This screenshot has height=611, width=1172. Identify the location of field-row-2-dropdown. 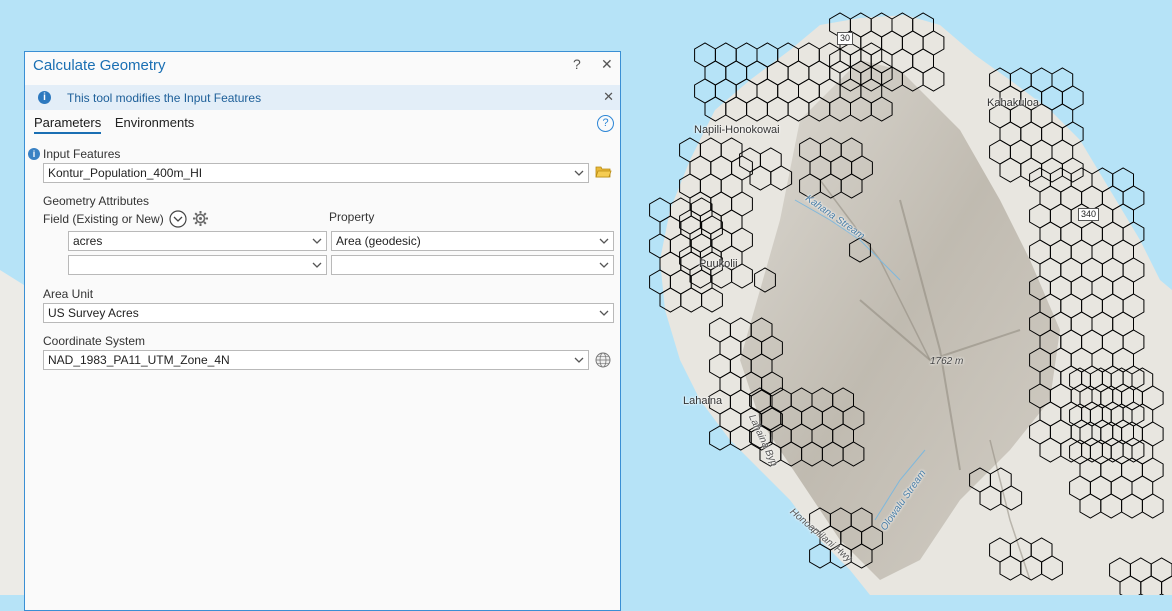
(197, 265).